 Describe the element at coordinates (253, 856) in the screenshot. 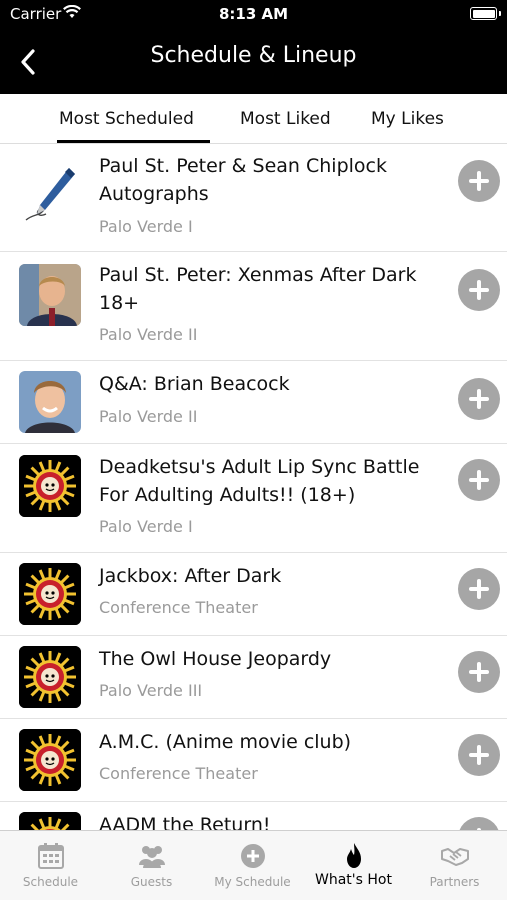

I see `plus-circle-icon` at that location.